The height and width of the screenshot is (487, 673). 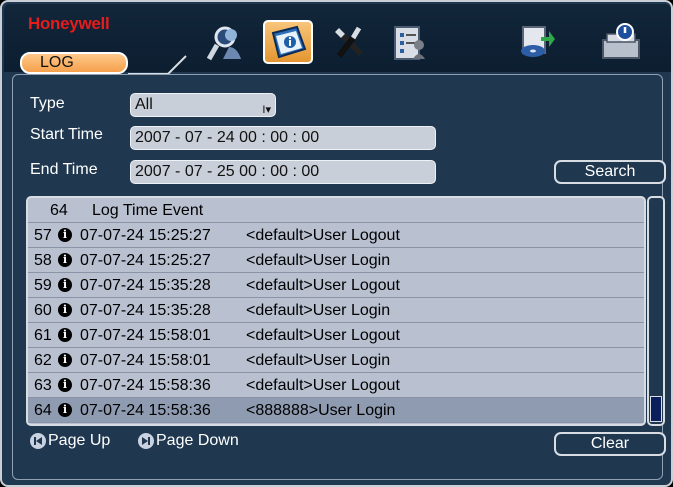 What do you see at coordinates (146, 441) in the screenshot?
I see `page-down-icon` at bounding box center [146, 441].